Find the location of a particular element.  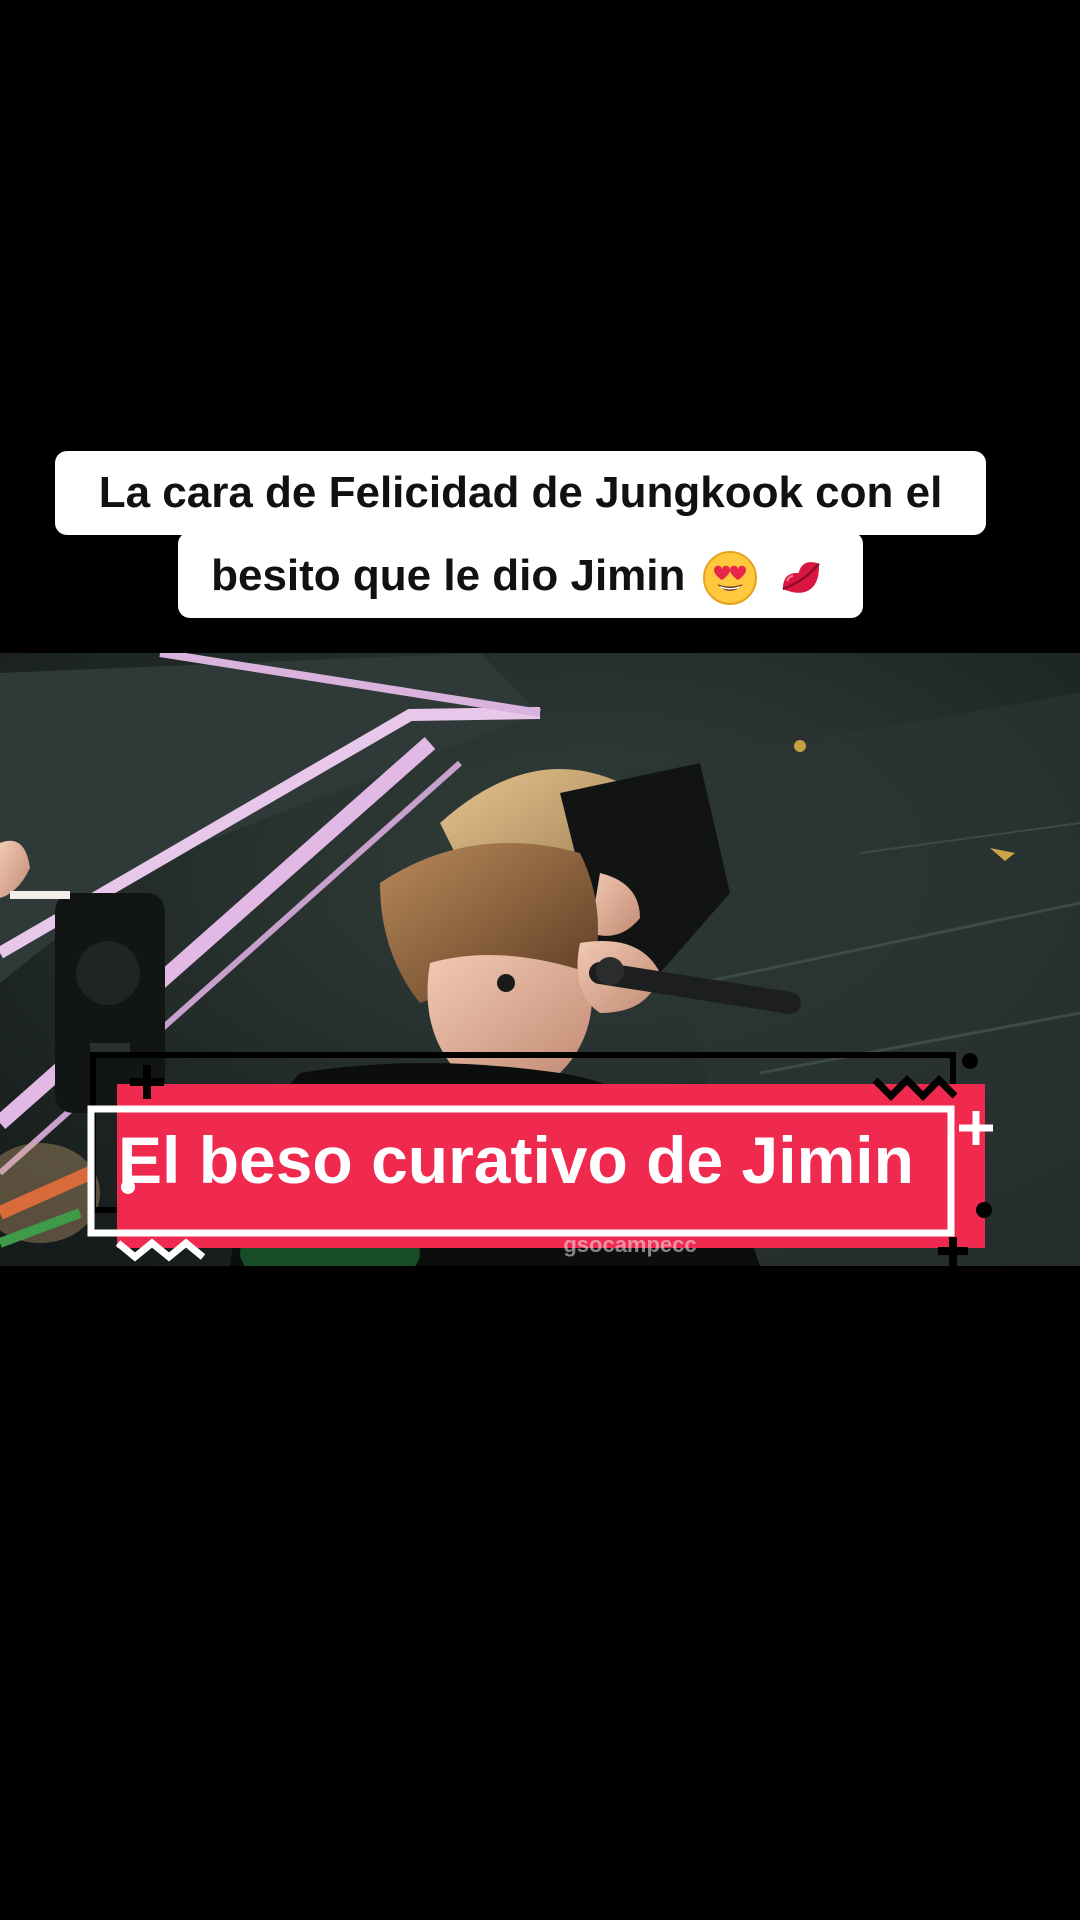

caption-line-2: besito que le dio Jimin is located at coordinates (520, 575).